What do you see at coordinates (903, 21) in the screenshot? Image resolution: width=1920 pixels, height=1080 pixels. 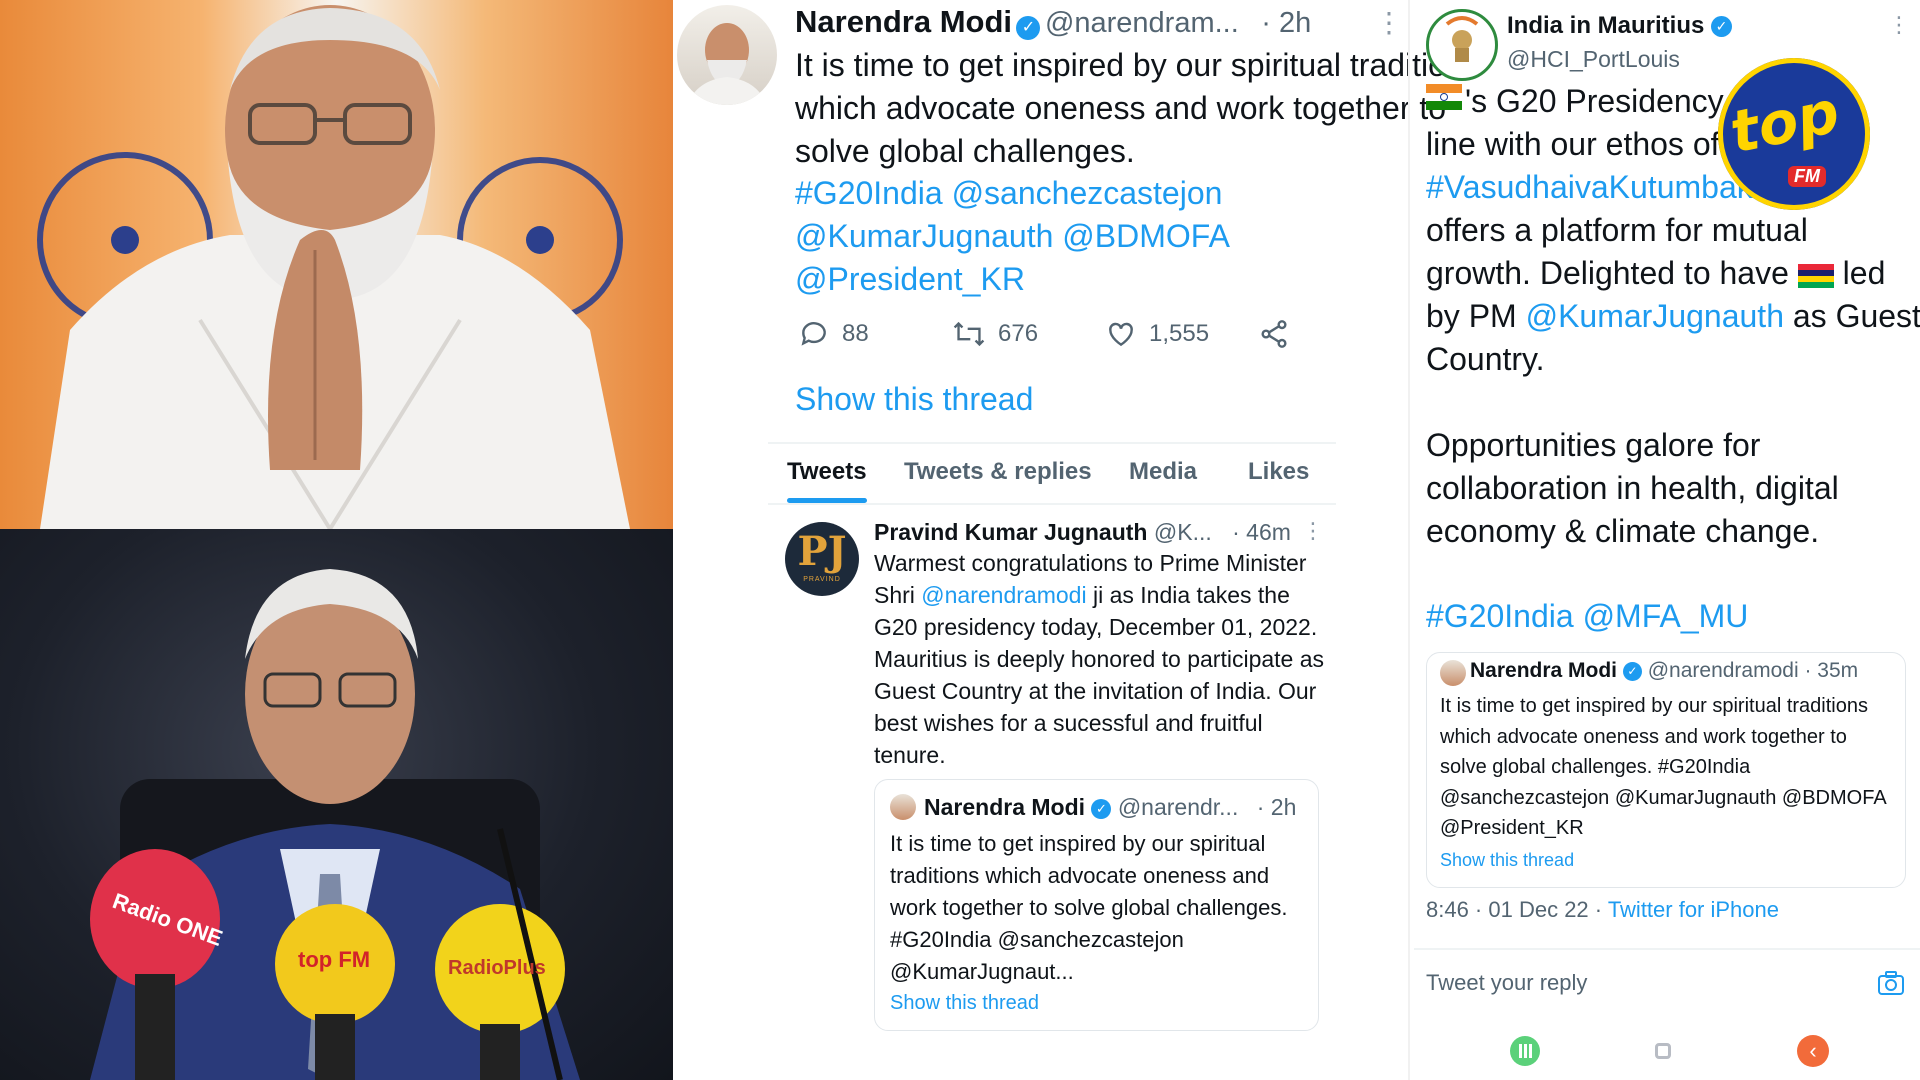 I see `modi-tweet-name: Narendra Modi` at bounding box center [903, 21].